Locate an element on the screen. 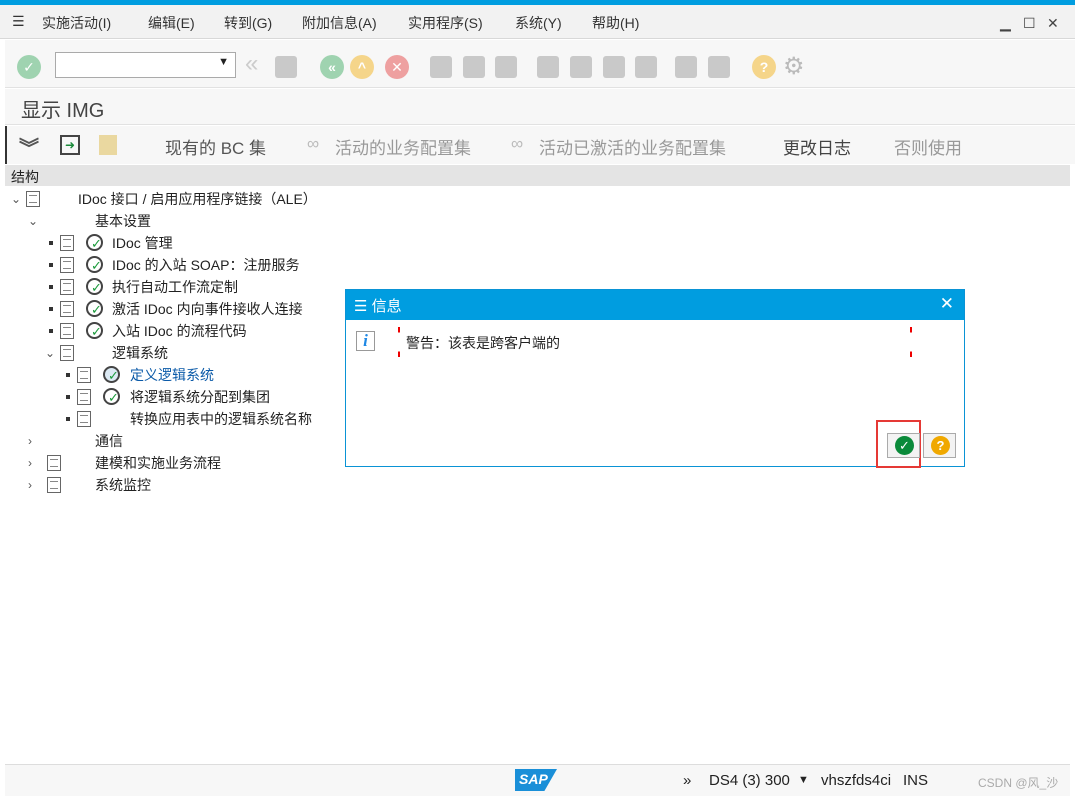 Image resolution: width=1075 pixels, height=801 pixels. minimize-button: ▁ is located at coordinates (1005, 23).